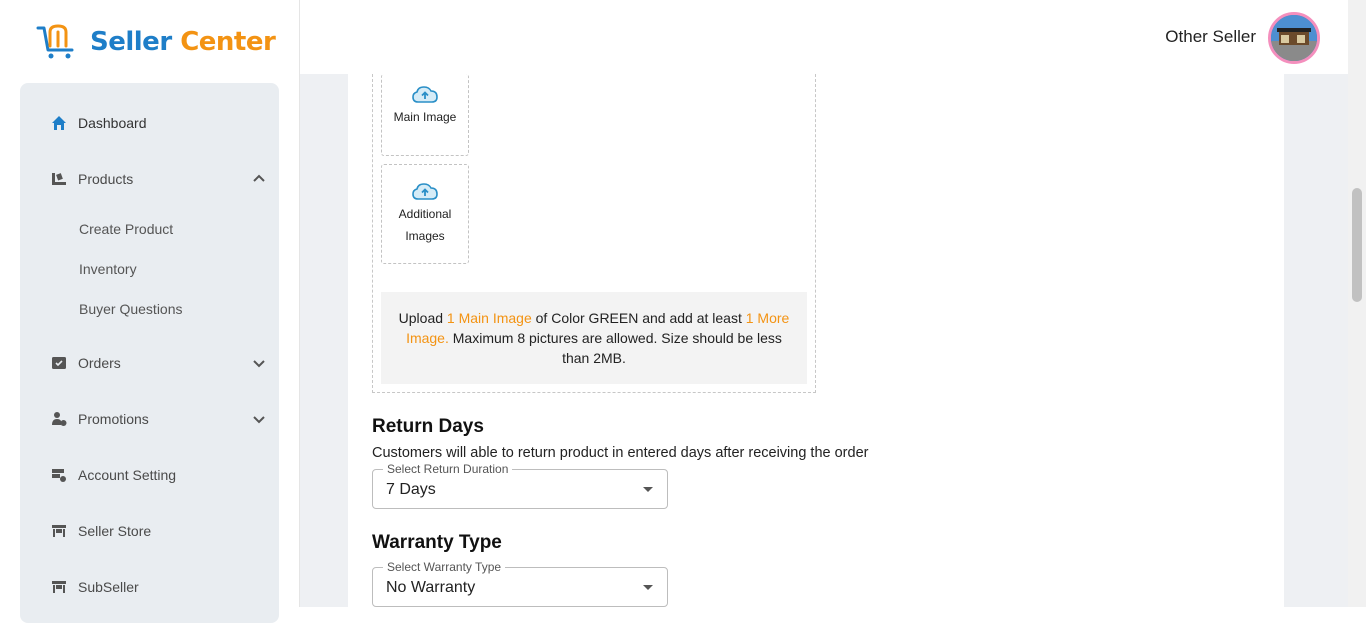  I want to click on avatar-store-image, so click(1294, 38).